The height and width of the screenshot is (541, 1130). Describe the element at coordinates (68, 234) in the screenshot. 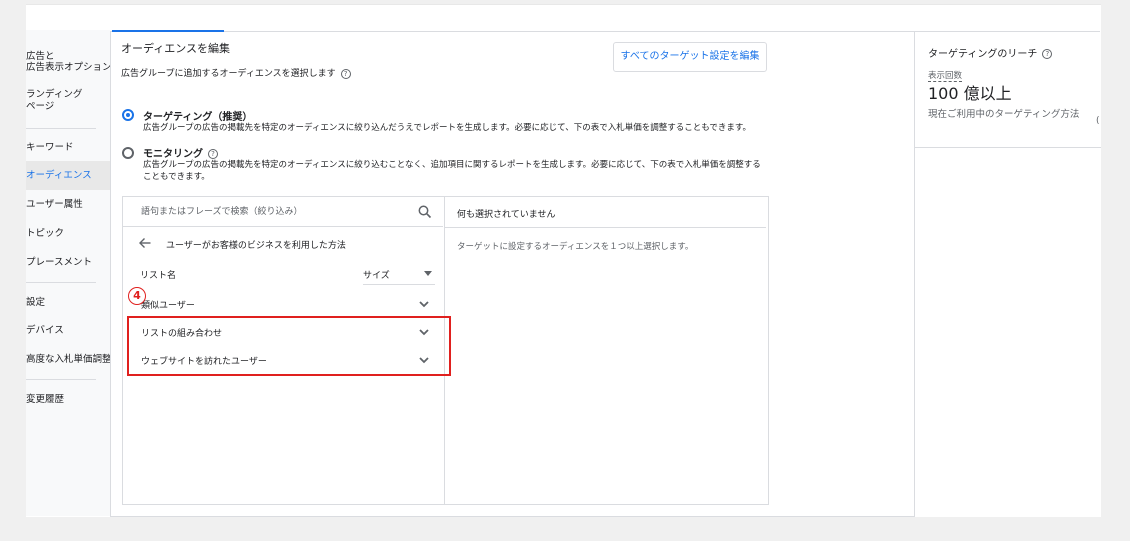

I see `nav-item-topics: トピック` at that location.